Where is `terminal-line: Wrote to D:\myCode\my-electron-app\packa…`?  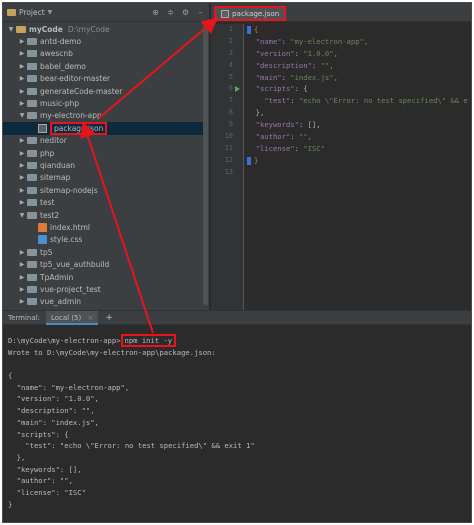
terminal-line: Wrote to D:\myCode\my-electron-app\packa… is located at coordinates (112, 352).